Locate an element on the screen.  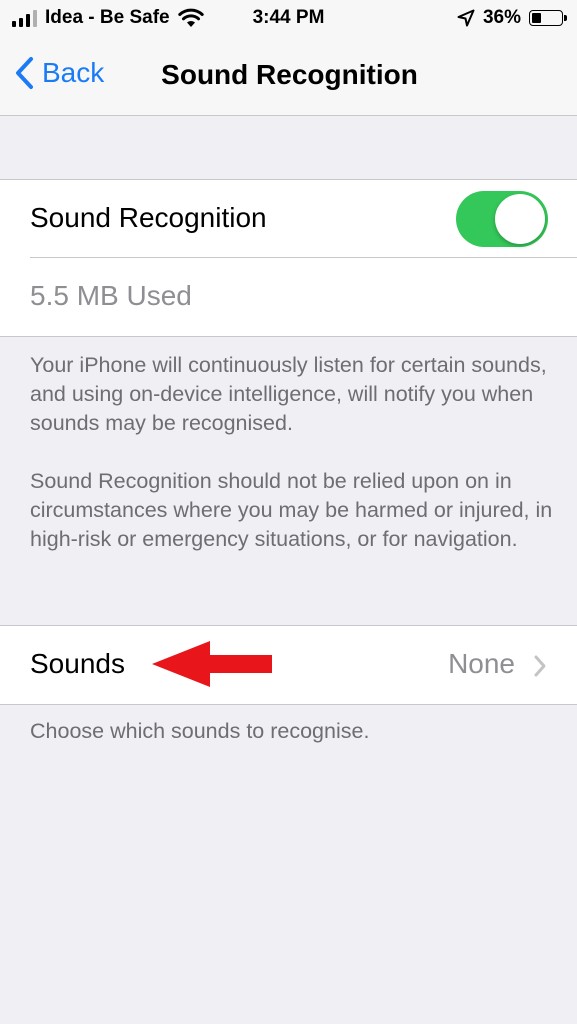
sound-recognition-row: Sound Recognition is located at coordinates (288, 219).